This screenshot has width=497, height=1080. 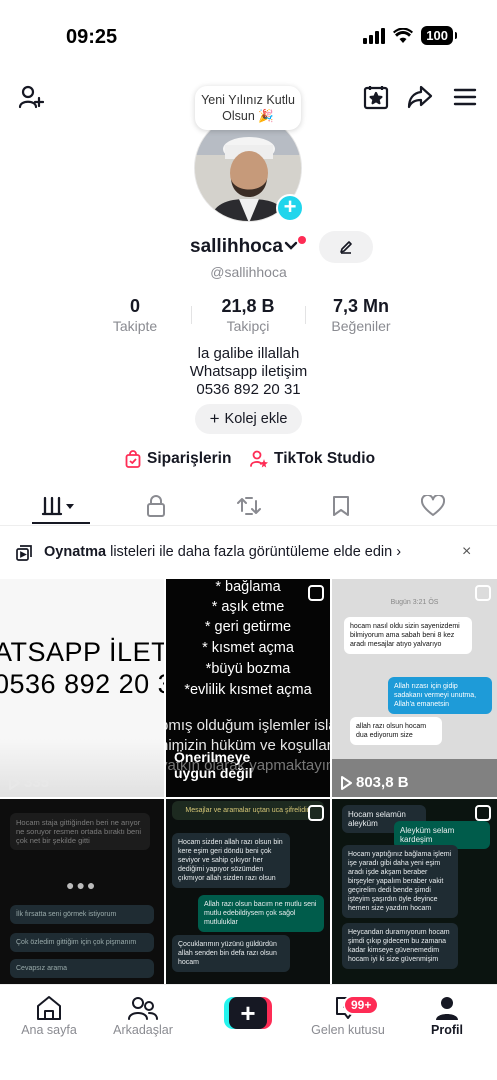 I want to click on close-icon: ×, so click(x=466, y=552).